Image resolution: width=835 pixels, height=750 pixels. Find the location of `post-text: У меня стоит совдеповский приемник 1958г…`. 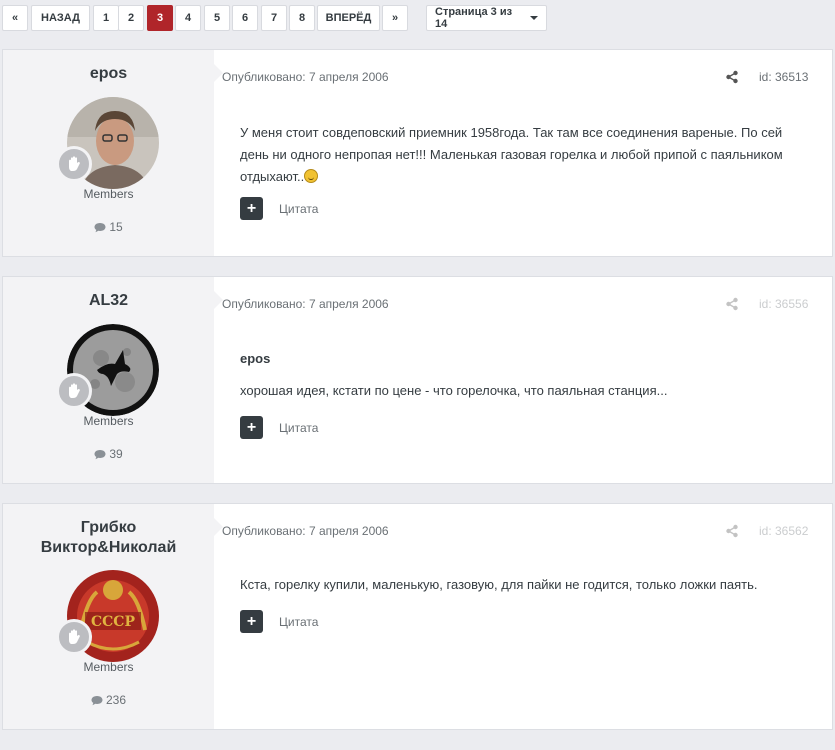

post-text: У меня стоит совдеповский приемник 1958г… is located at coordinates (511, 154).